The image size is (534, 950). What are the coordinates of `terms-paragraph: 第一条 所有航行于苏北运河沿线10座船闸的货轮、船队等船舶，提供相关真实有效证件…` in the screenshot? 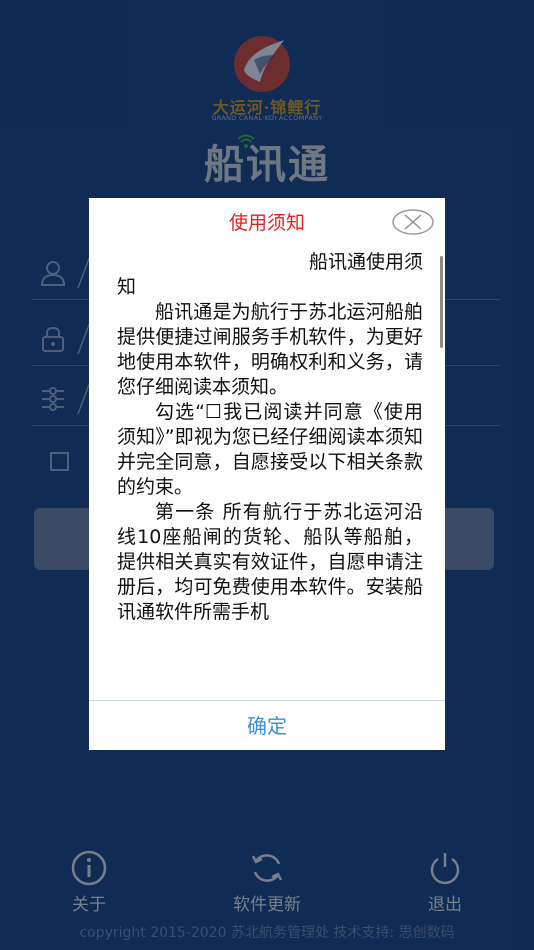 It's located at (270, 562).